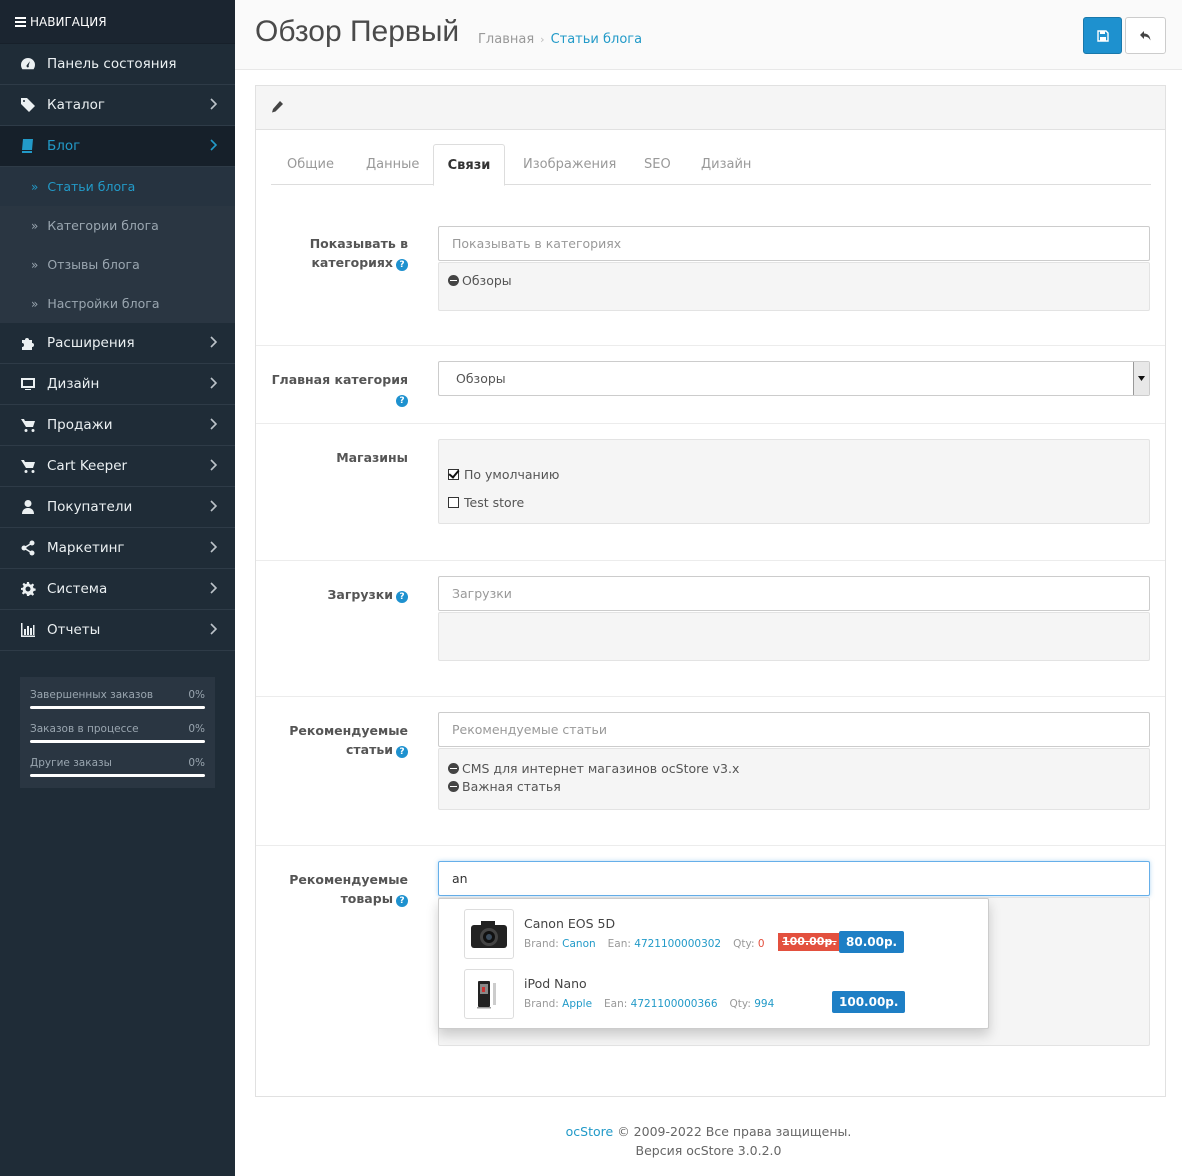 Image resolution: width=1182 pixels, height=1176 pixels. Describe the element at coordinates (487, 280) in the screenshot. I see `list-item-label: Обзоры` at that location.